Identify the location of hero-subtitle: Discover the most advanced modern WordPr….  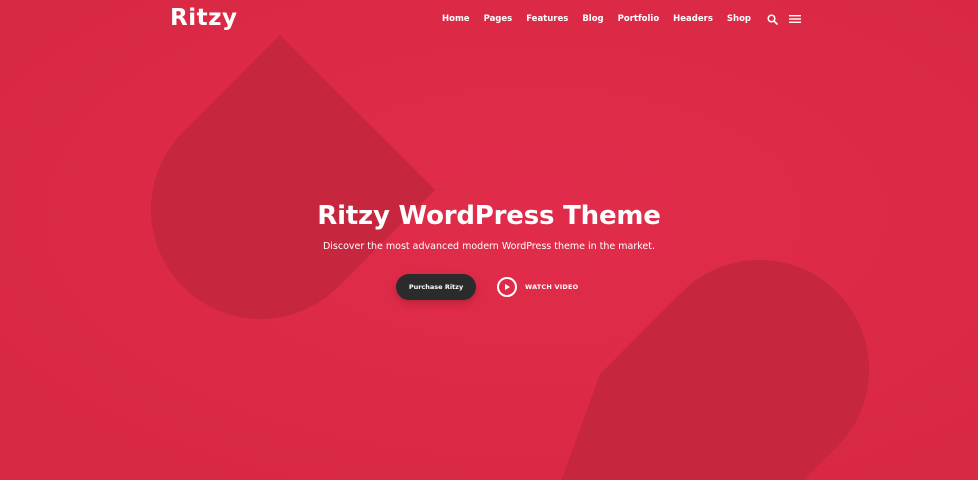
(489, 246).